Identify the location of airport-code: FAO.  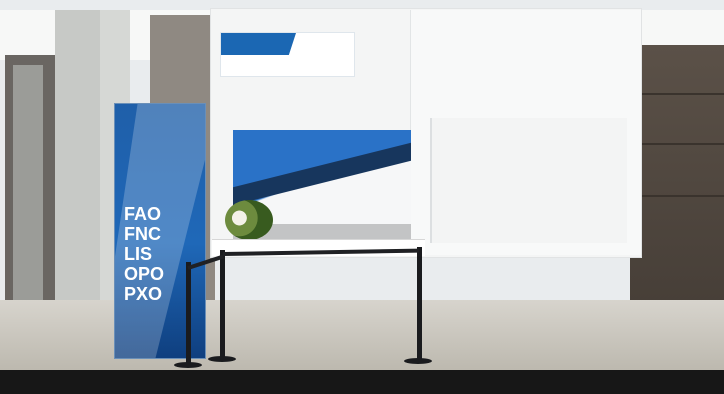
(143, 214).